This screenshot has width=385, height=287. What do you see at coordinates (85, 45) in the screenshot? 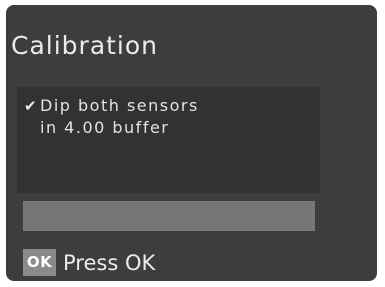
I see `screen-title: Calibration` at bounding box center [85, 45].